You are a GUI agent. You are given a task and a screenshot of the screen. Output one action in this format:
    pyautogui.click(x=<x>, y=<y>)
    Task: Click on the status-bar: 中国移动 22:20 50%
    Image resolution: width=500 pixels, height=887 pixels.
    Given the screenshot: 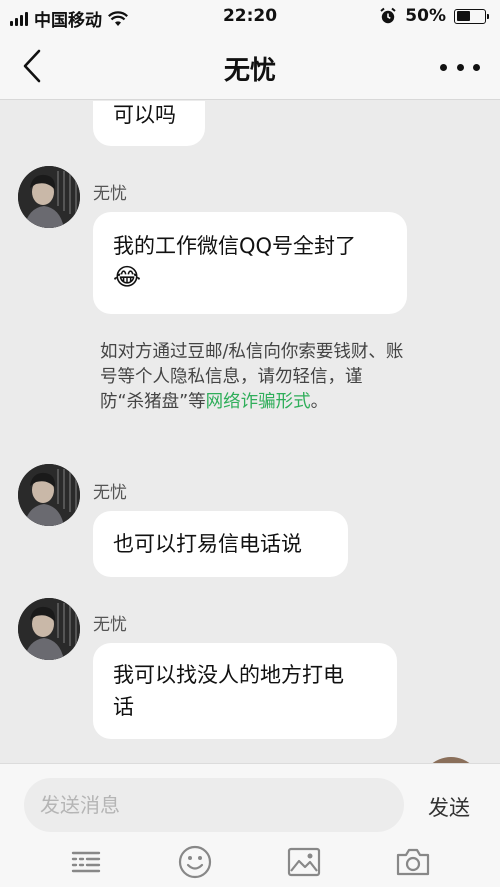 What is the action you would take?
    pyautogui.click(x=250, y=17)
    